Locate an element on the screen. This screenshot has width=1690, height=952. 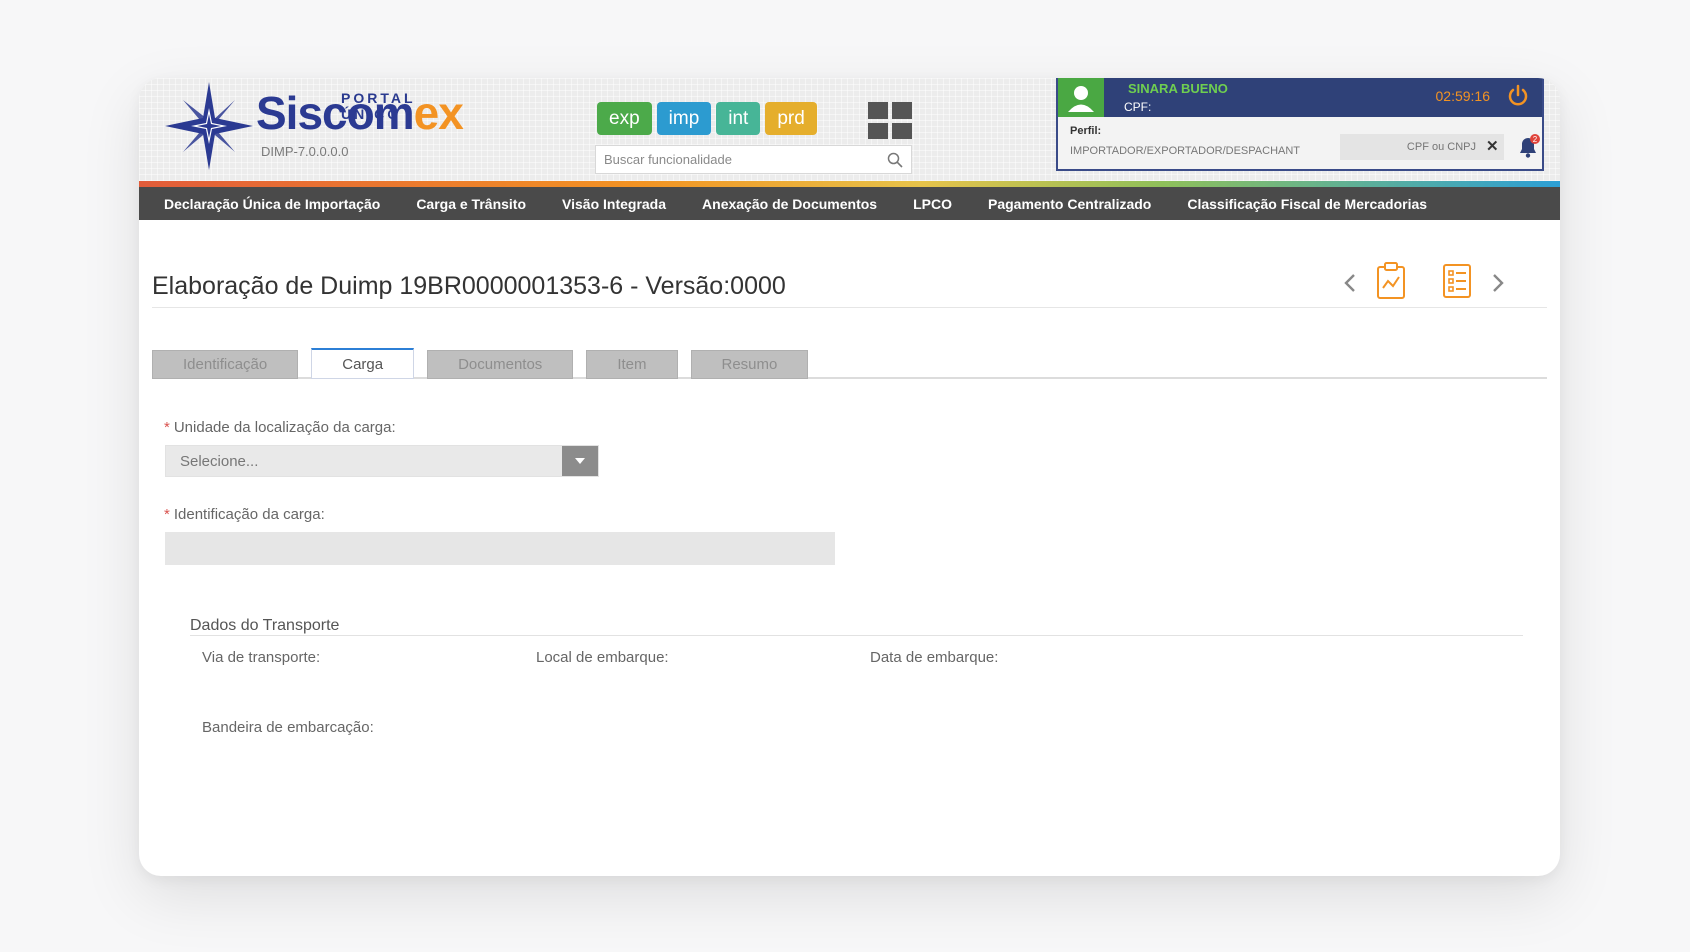
logo-name-accent: ex is located at coordinates (438, 113).